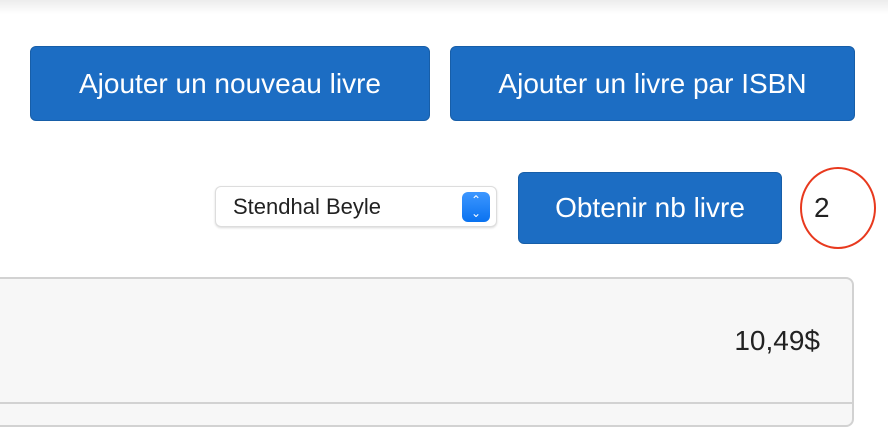 The width and height of the screenshot is (888, 427). I want to click on get-book-count-button: Obtenir nb livre, so click(650, 208).